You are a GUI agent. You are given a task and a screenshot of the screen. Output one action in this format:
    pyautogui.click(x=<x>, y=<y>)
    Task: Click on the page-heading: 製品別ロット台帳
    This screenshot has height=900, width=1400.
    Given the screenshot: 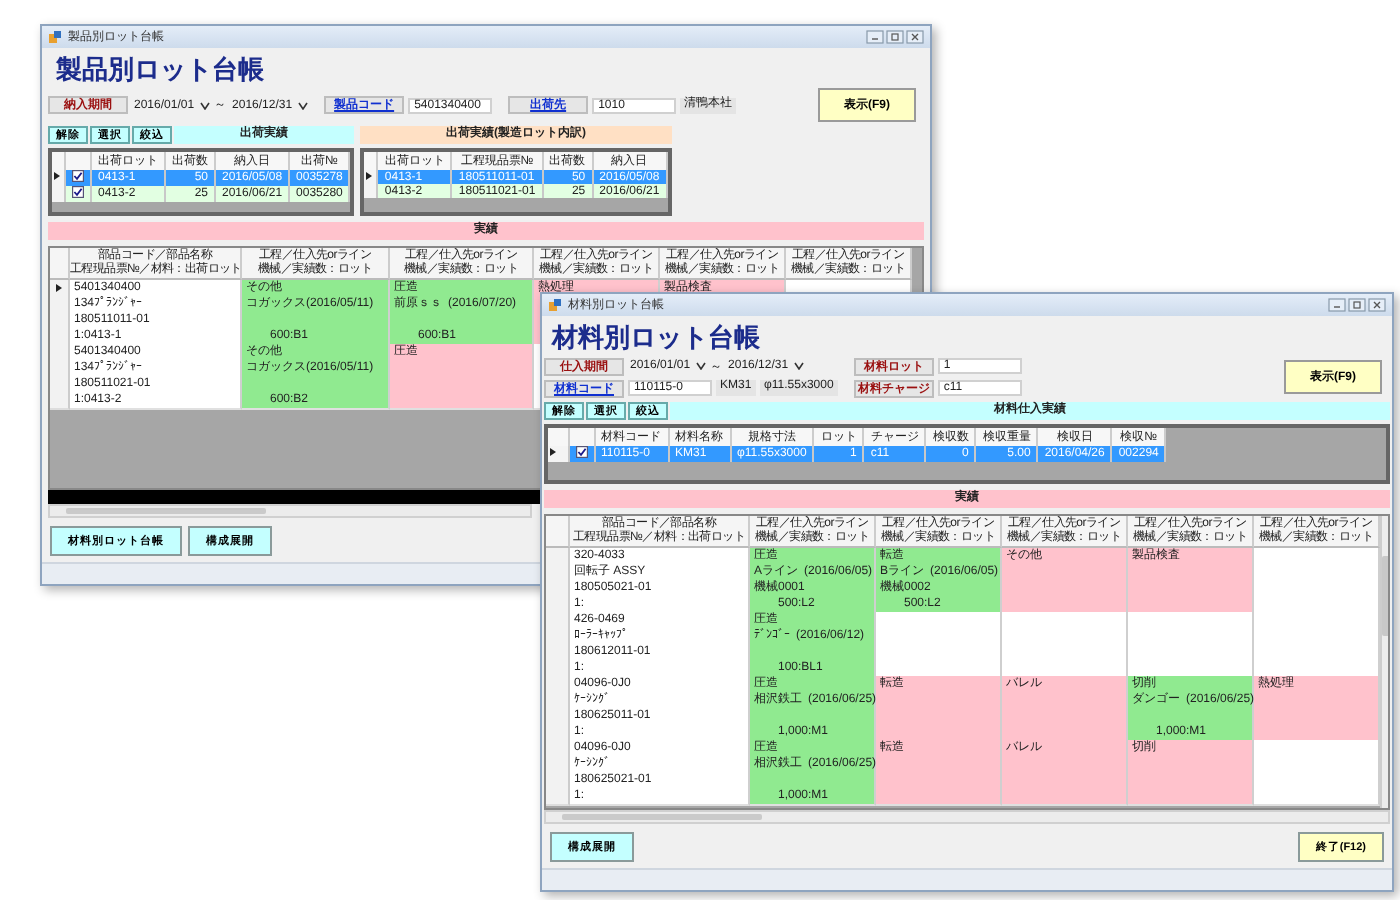 What is the action you would take?
    pyautogui.click(x=160, y=70)
    